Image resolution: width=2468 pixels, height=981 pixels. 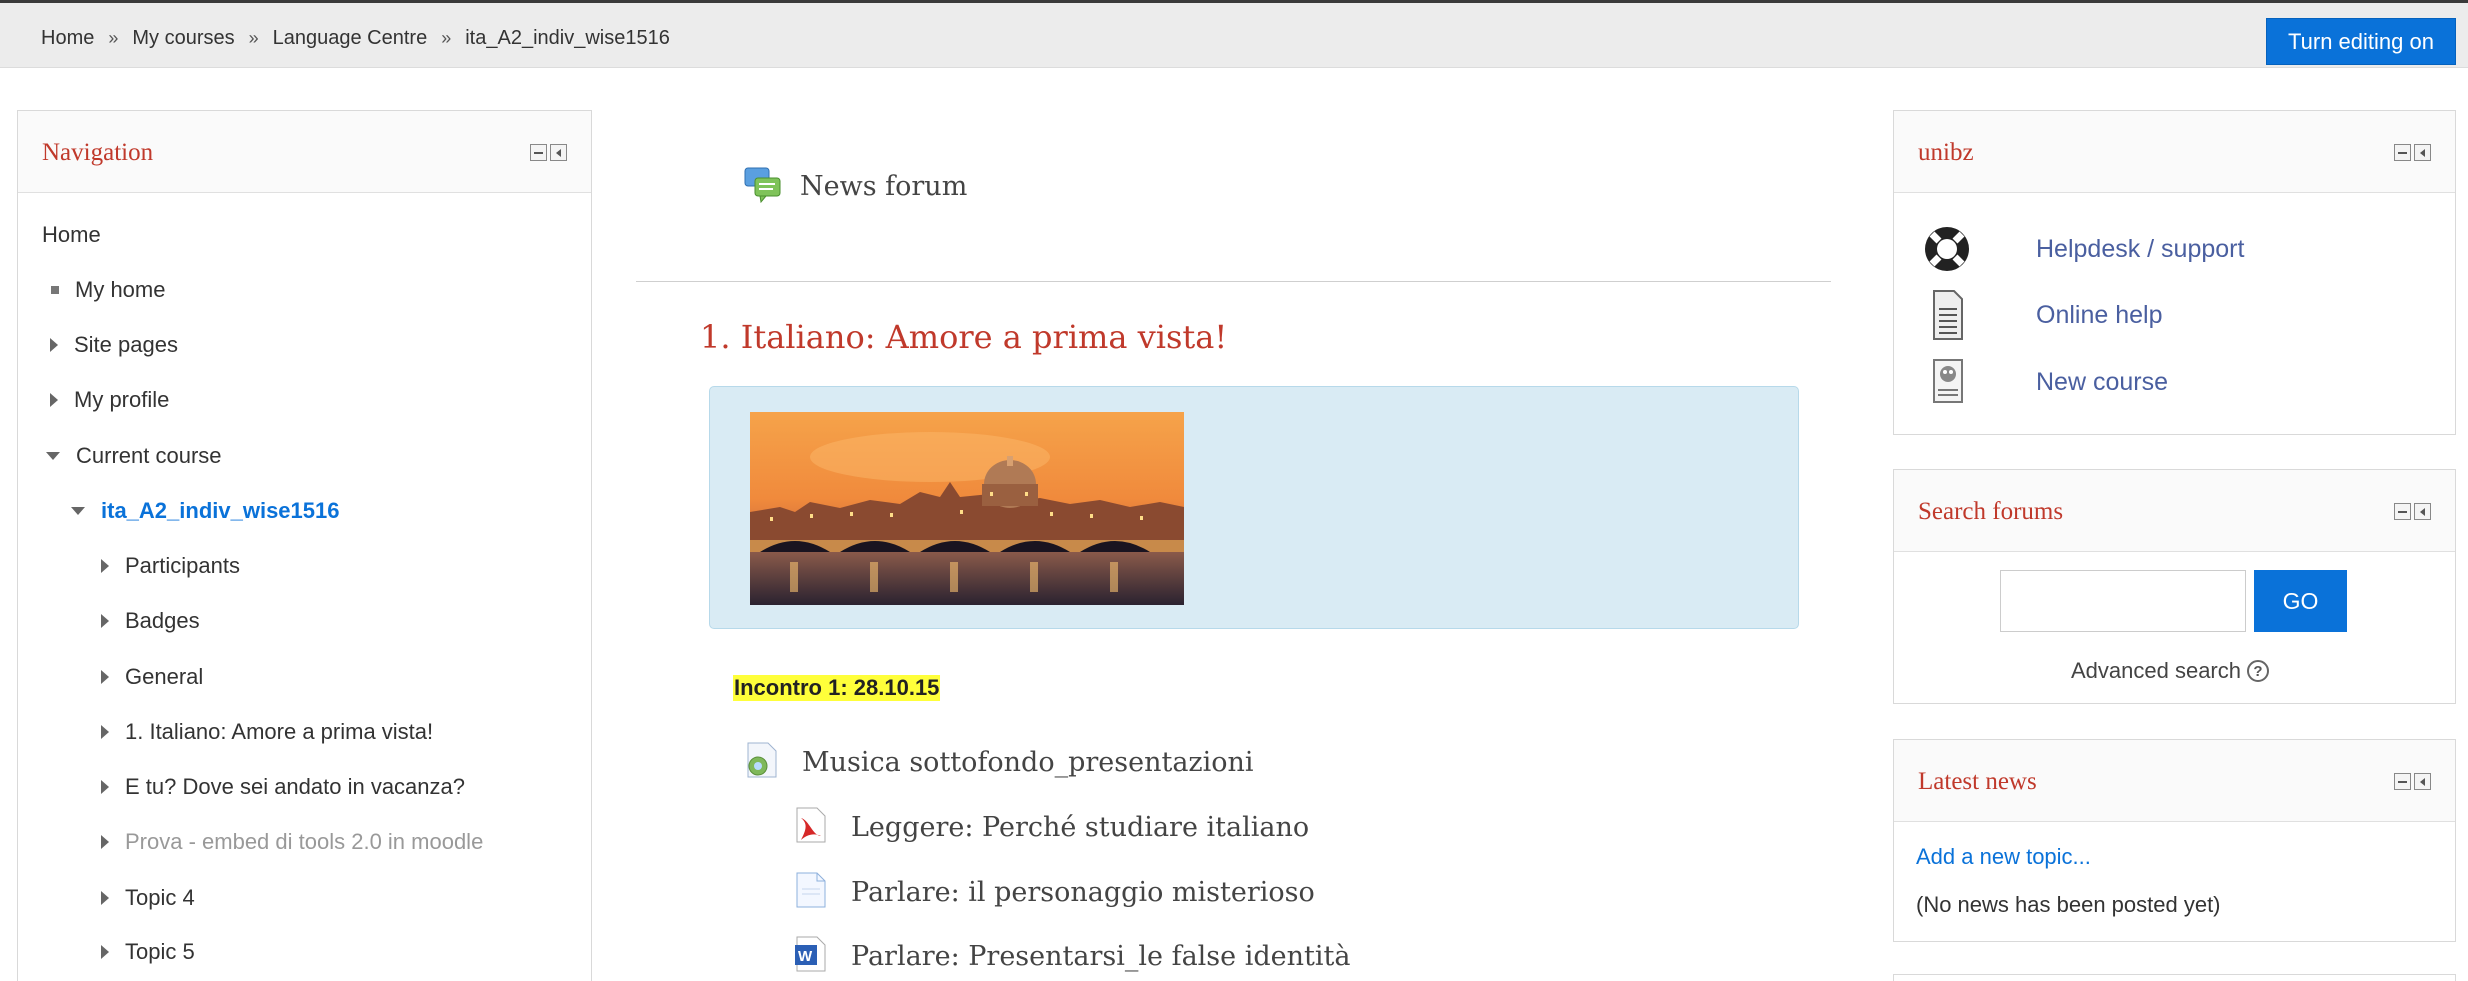 I want to click on nav-item-badges: Badges, so click(x=150, y=621).